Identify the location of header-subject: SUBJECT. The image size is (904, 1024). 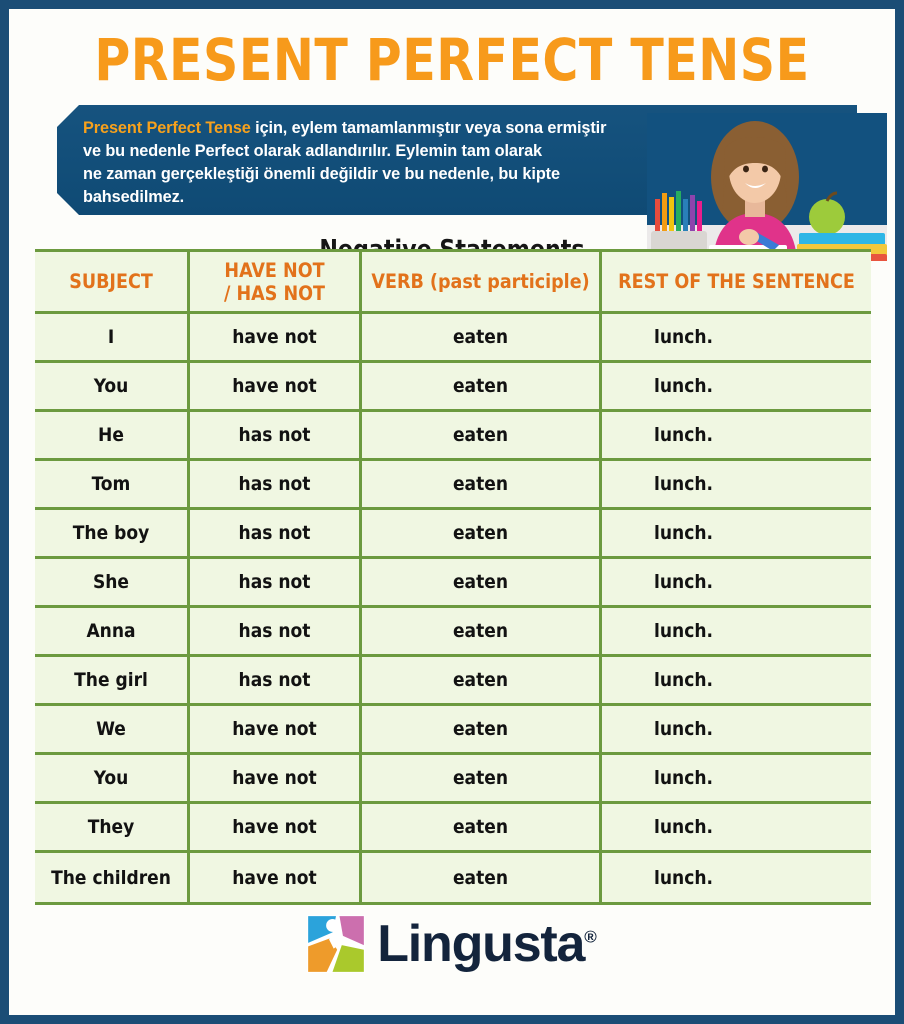
(112, 281).